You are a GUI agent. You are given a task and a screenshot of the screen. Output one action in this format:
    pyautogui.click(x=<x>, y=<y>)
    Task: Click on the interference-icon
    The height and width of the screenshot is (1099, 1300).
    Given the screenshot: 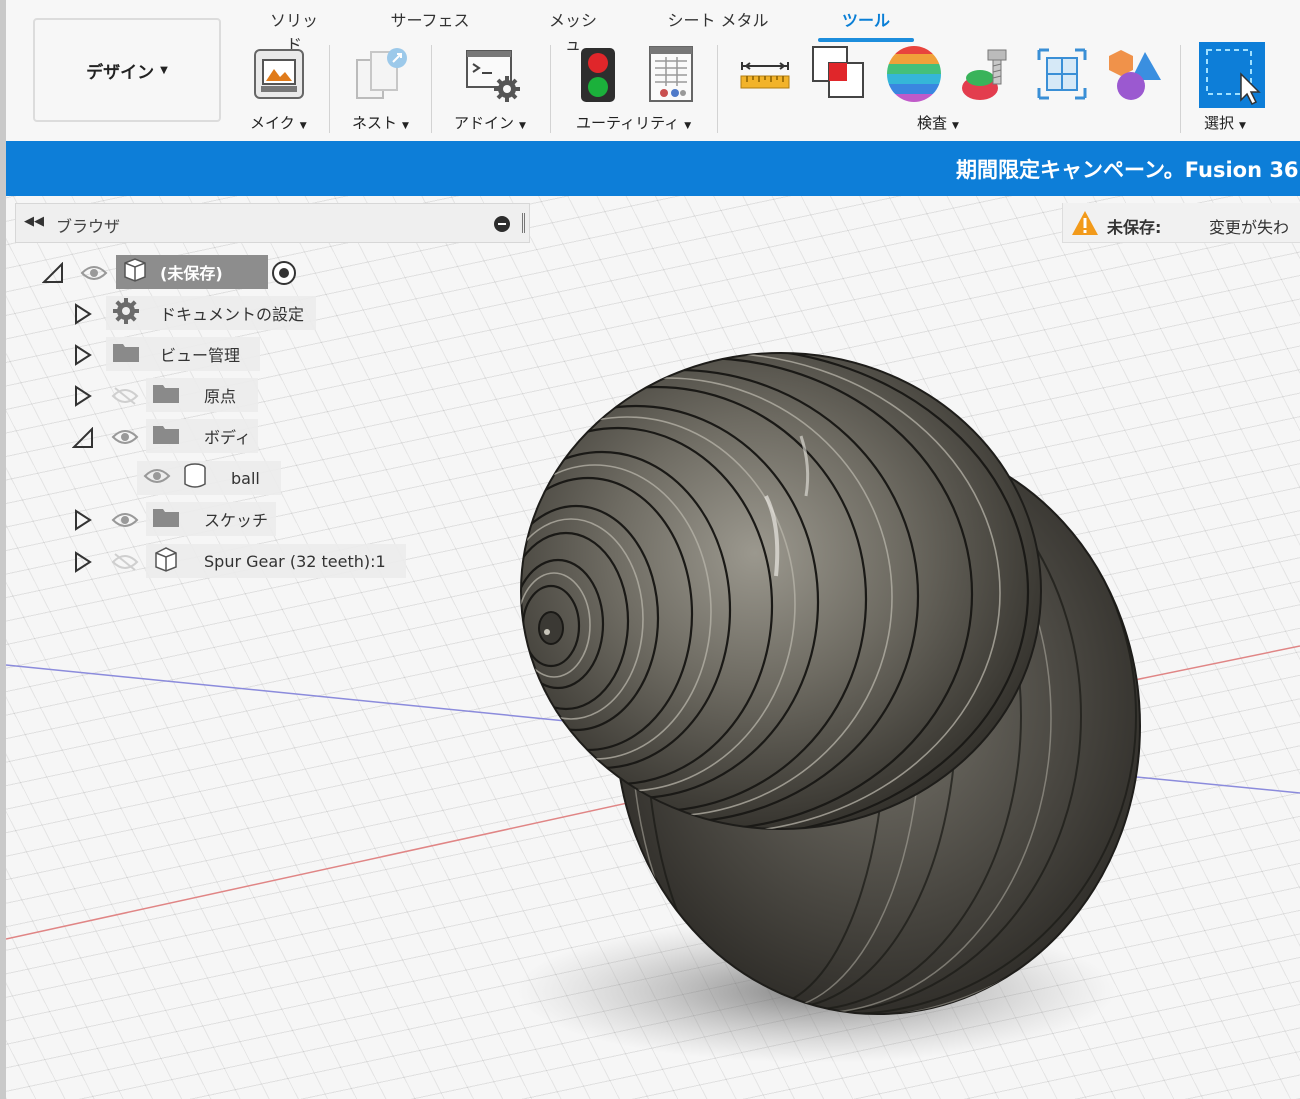 What is the action you would take?
    pyautogui.click(x=839, y=76)
    